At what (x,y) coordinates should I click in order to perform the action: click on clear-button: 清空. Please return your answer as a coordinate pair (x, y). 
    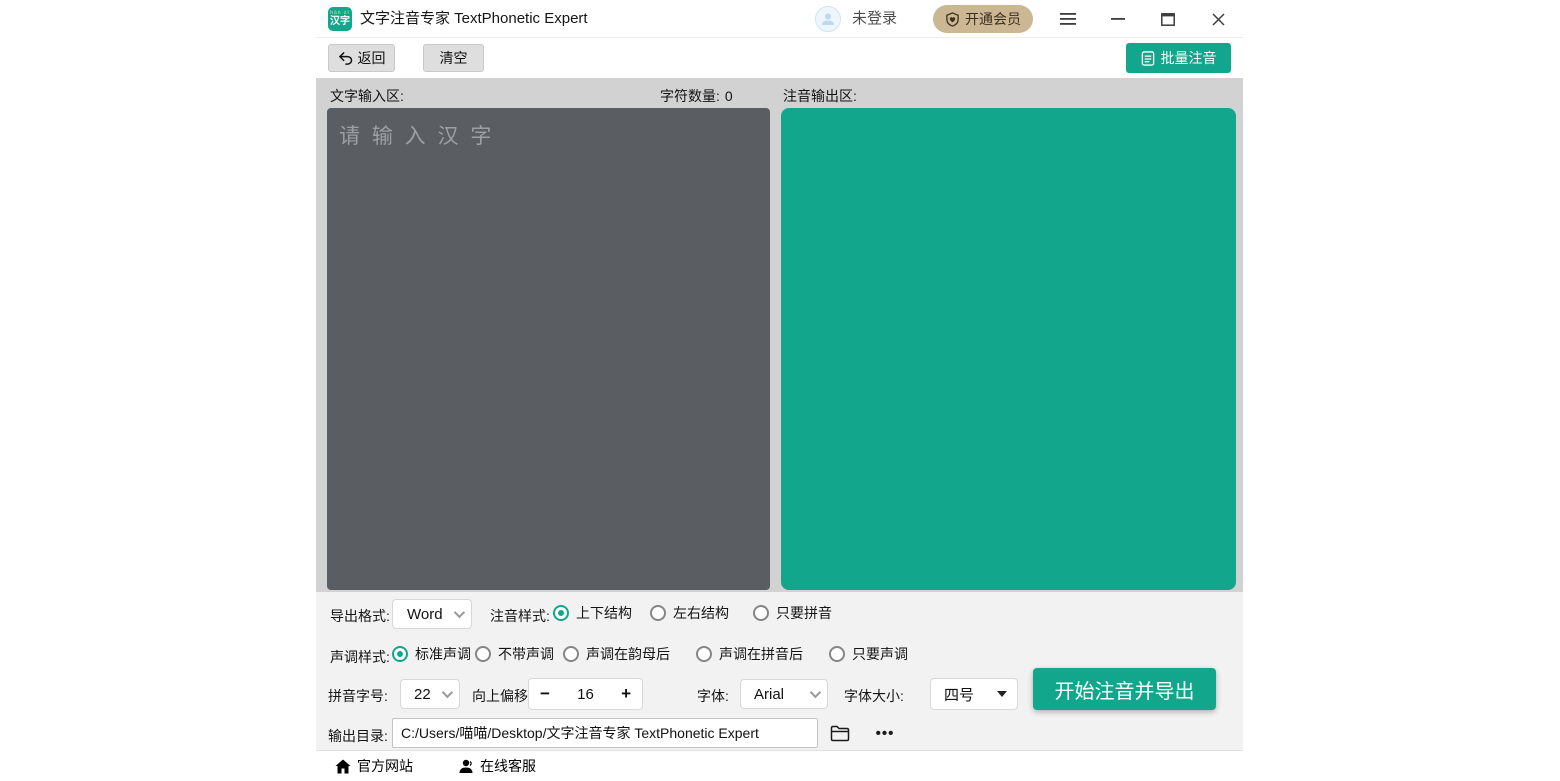
    Looking at the image, I should click on (453, 58).